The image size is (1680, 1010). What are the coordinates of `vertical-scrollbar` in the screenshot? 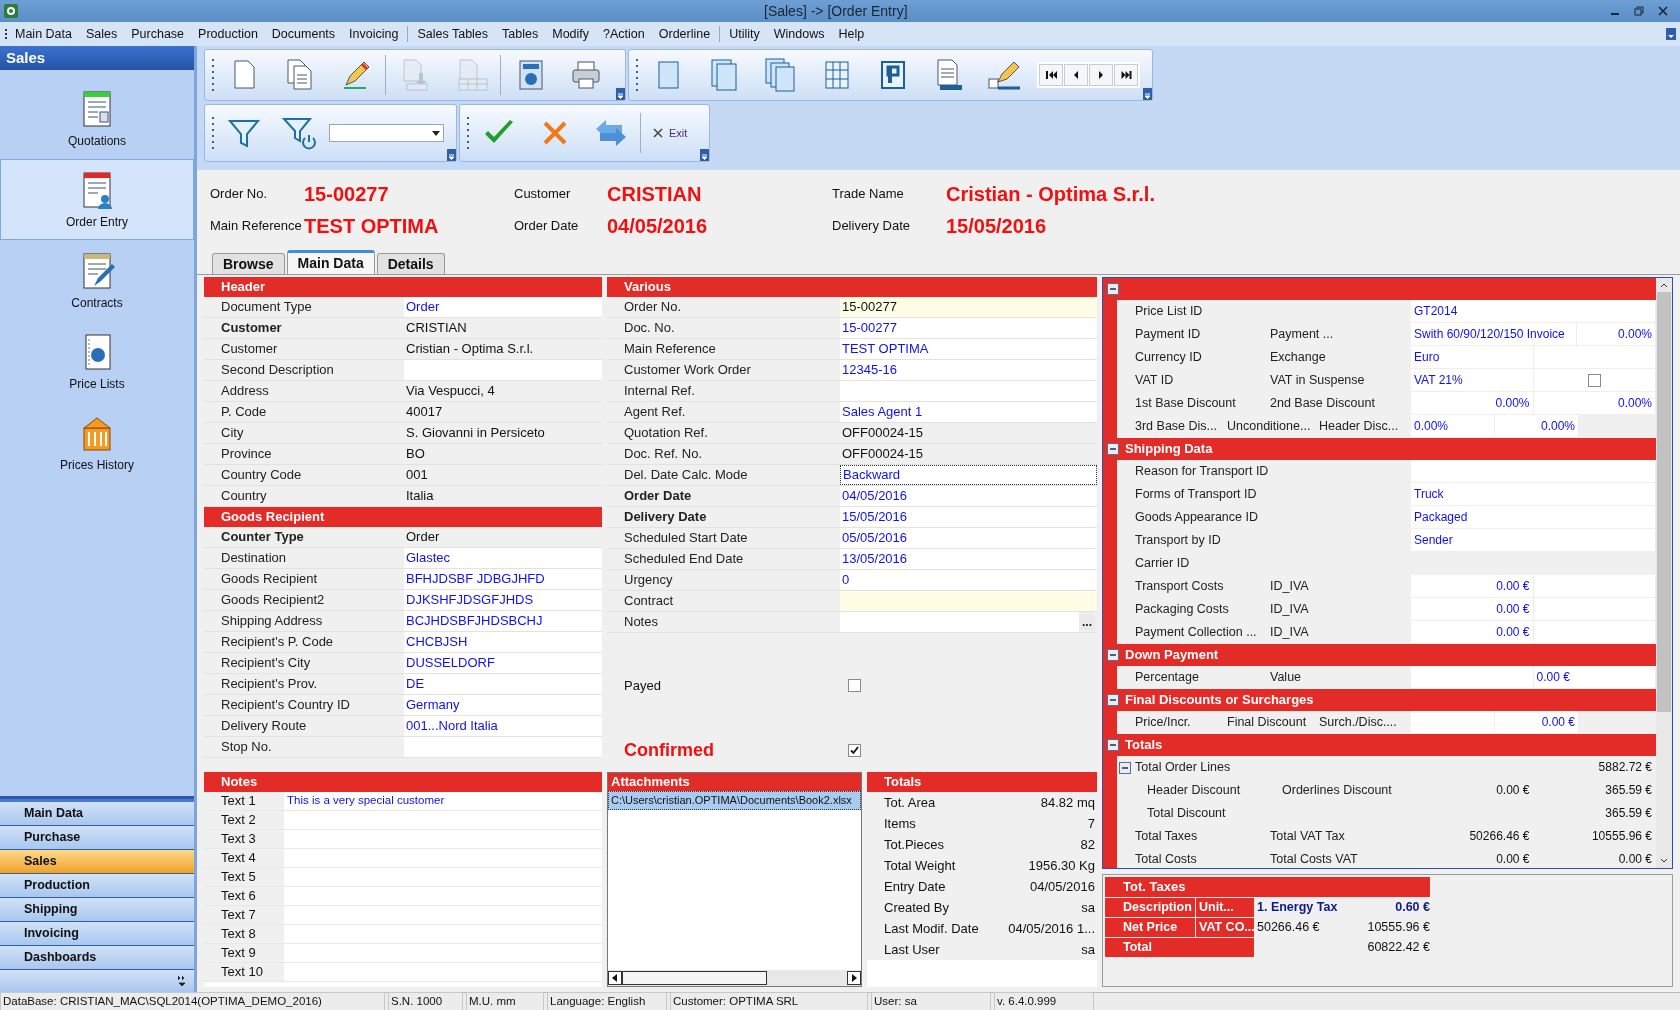 It's located at (1664, 573).